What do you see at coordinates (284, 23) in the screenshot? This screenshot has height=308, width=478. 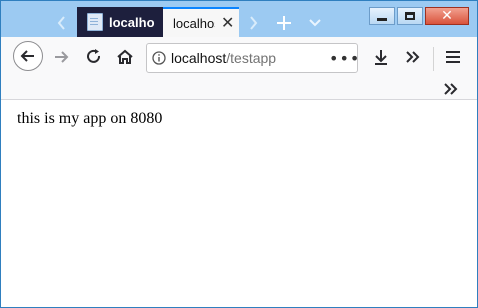 I see `new-tab-plus-icon` at bounding box center [284, 23].